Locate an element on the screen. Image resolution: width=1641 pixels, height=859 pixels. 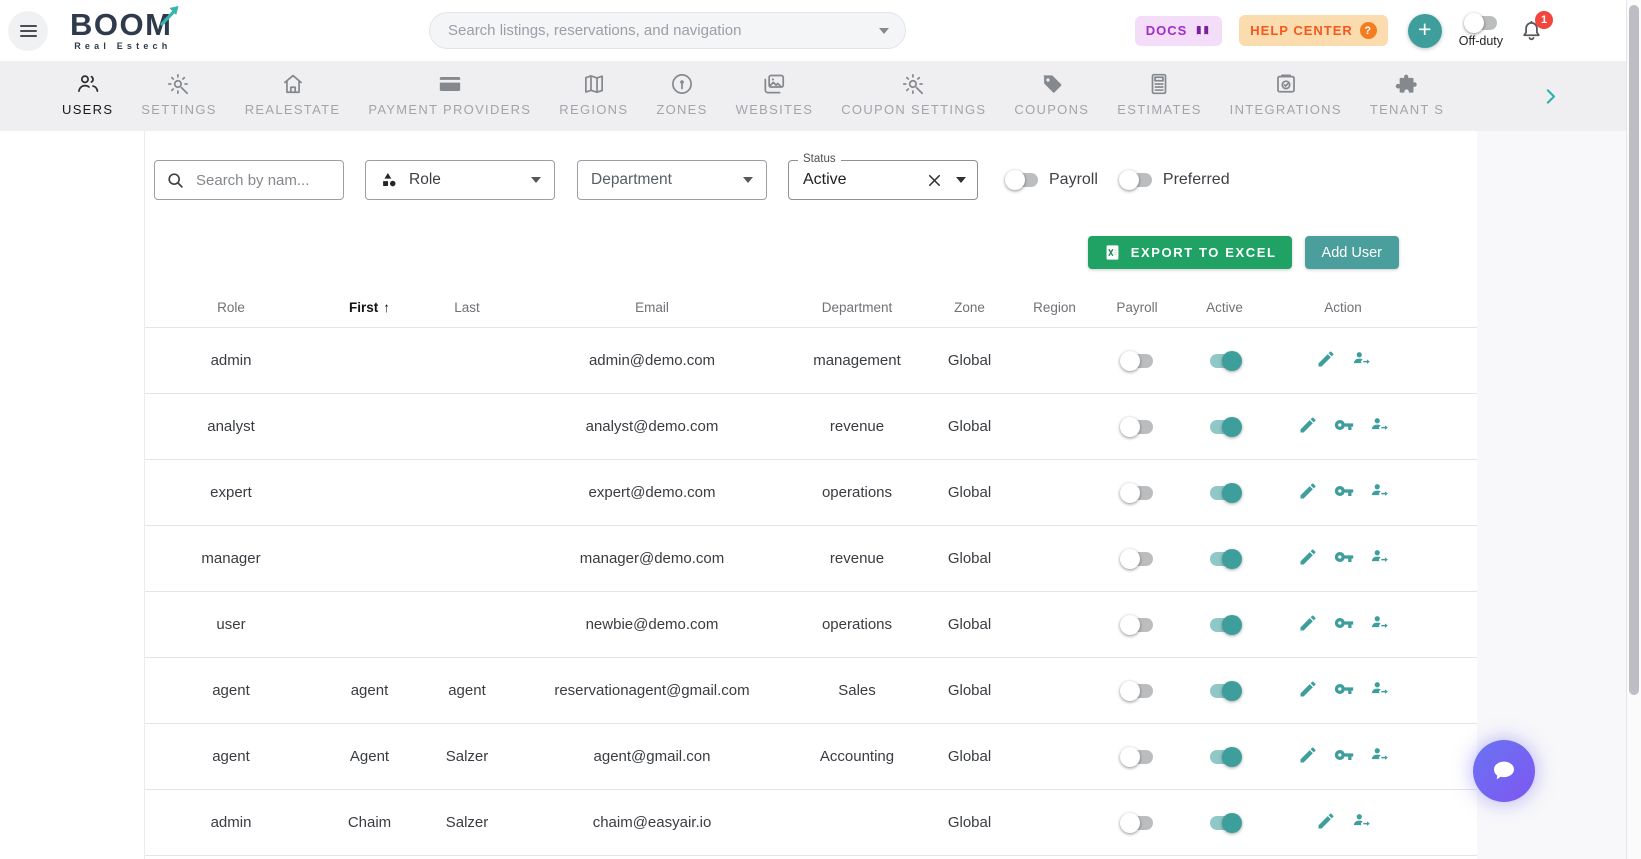
off-duty-toggle is located at coordinates (1480, 23).